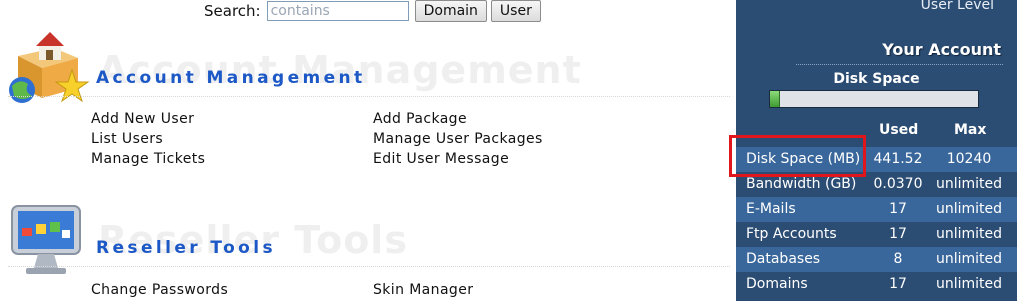 The height and width of the screenshot is (301, 1017). What do you see at coordinates (797, 156) in the screenshot?
I see `highlight-annotation-box` at bounding box center [797, 156].